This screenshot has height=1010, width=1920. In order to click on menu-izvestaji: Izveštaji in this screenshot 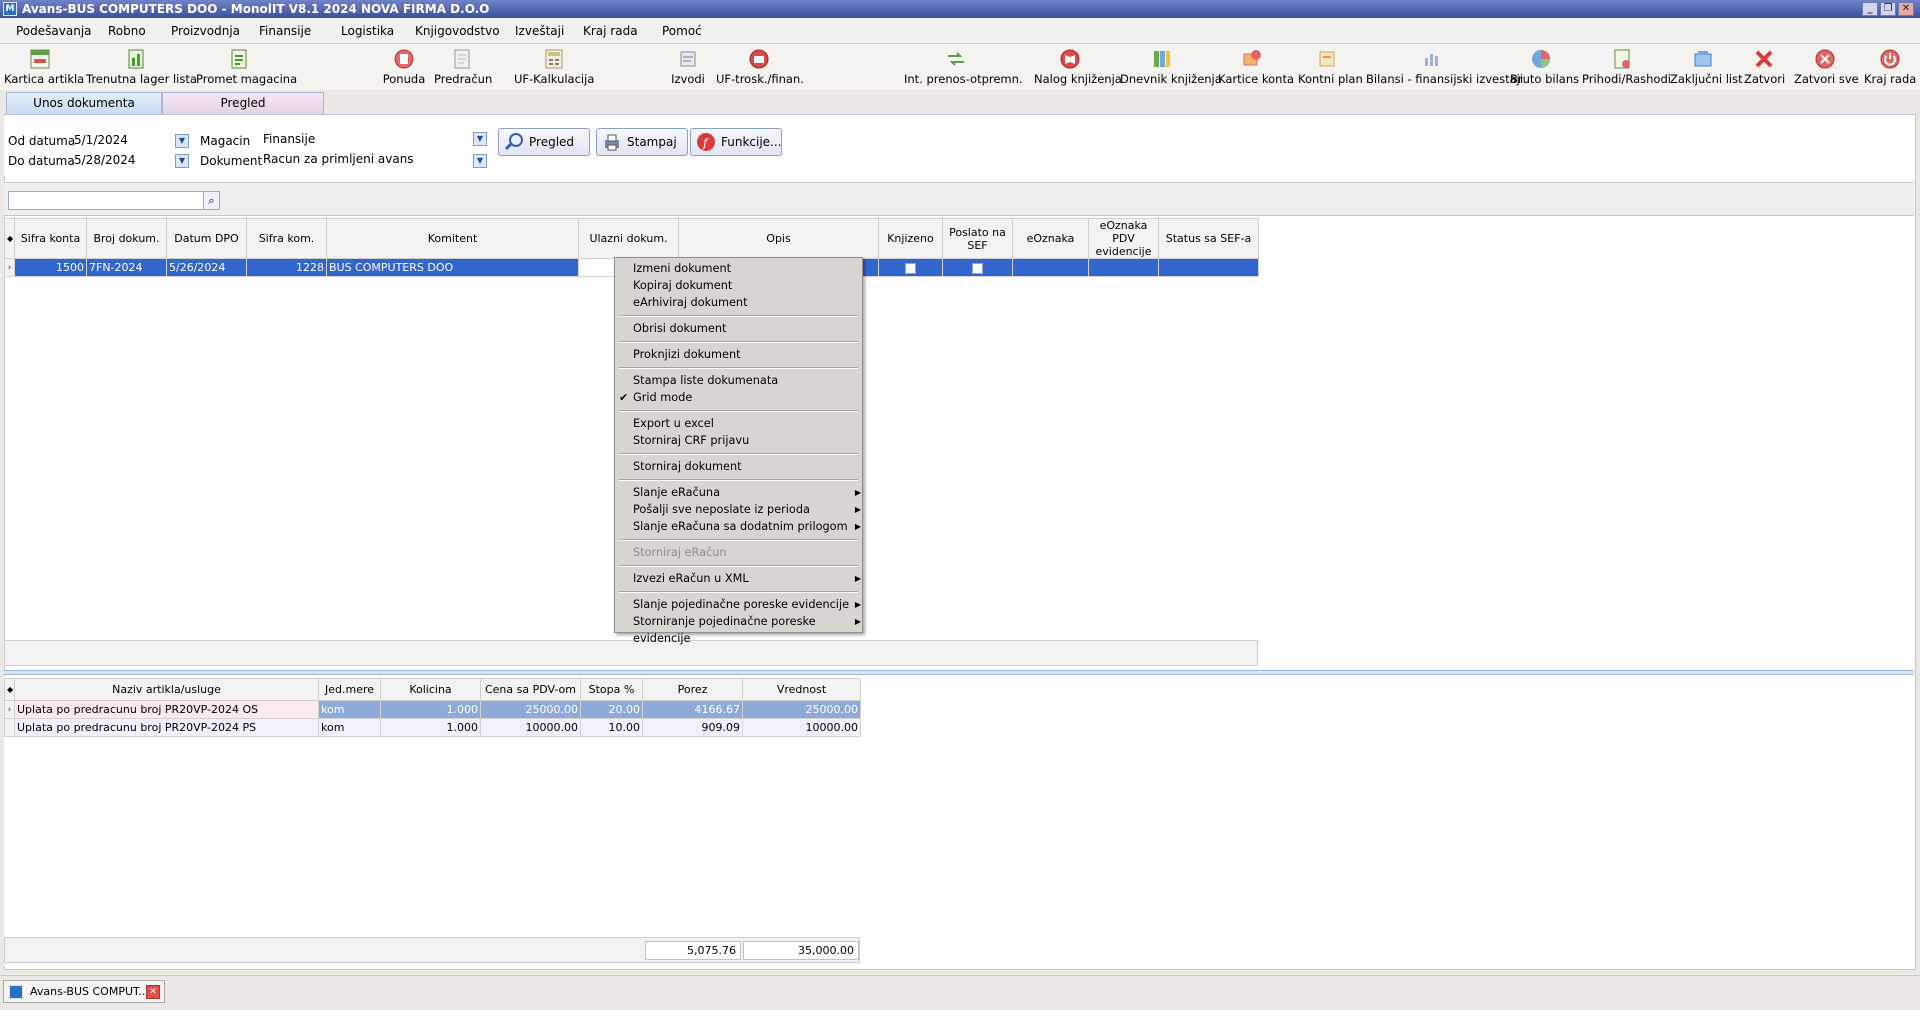, I will do `click(539, 31)`.